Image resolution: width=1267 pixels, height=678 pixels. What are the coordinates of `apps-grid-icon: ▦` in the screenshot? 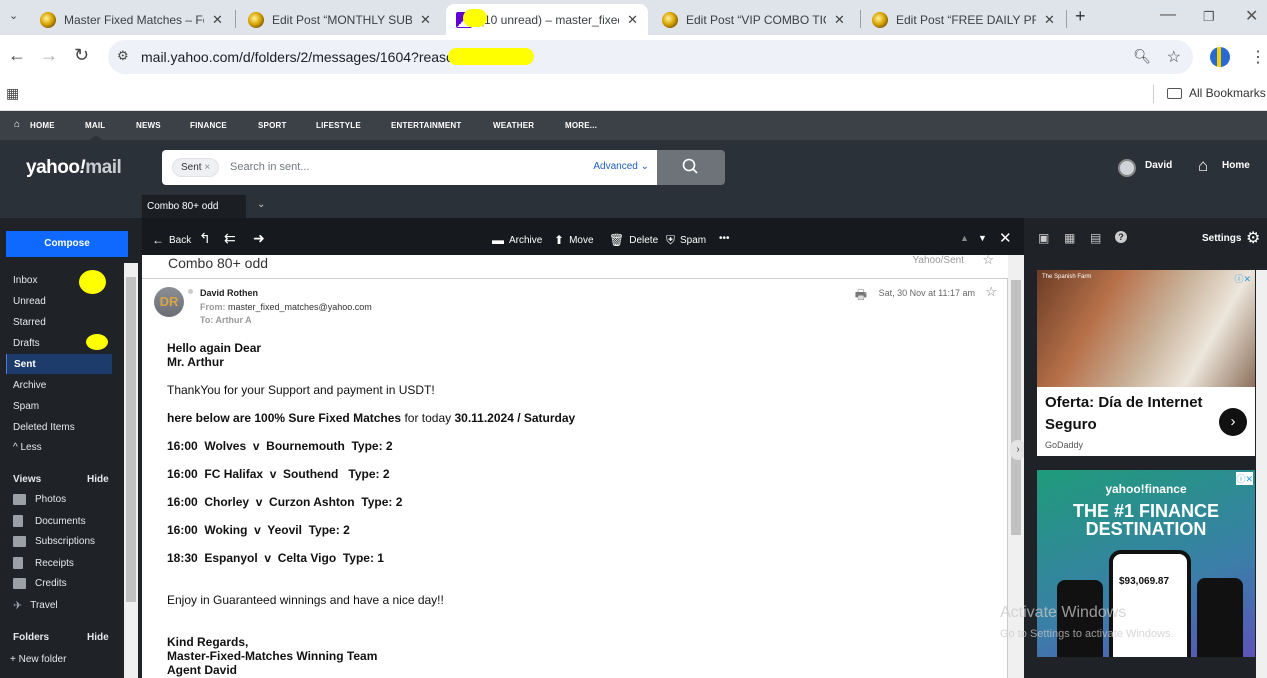 It's located at (12, 93).